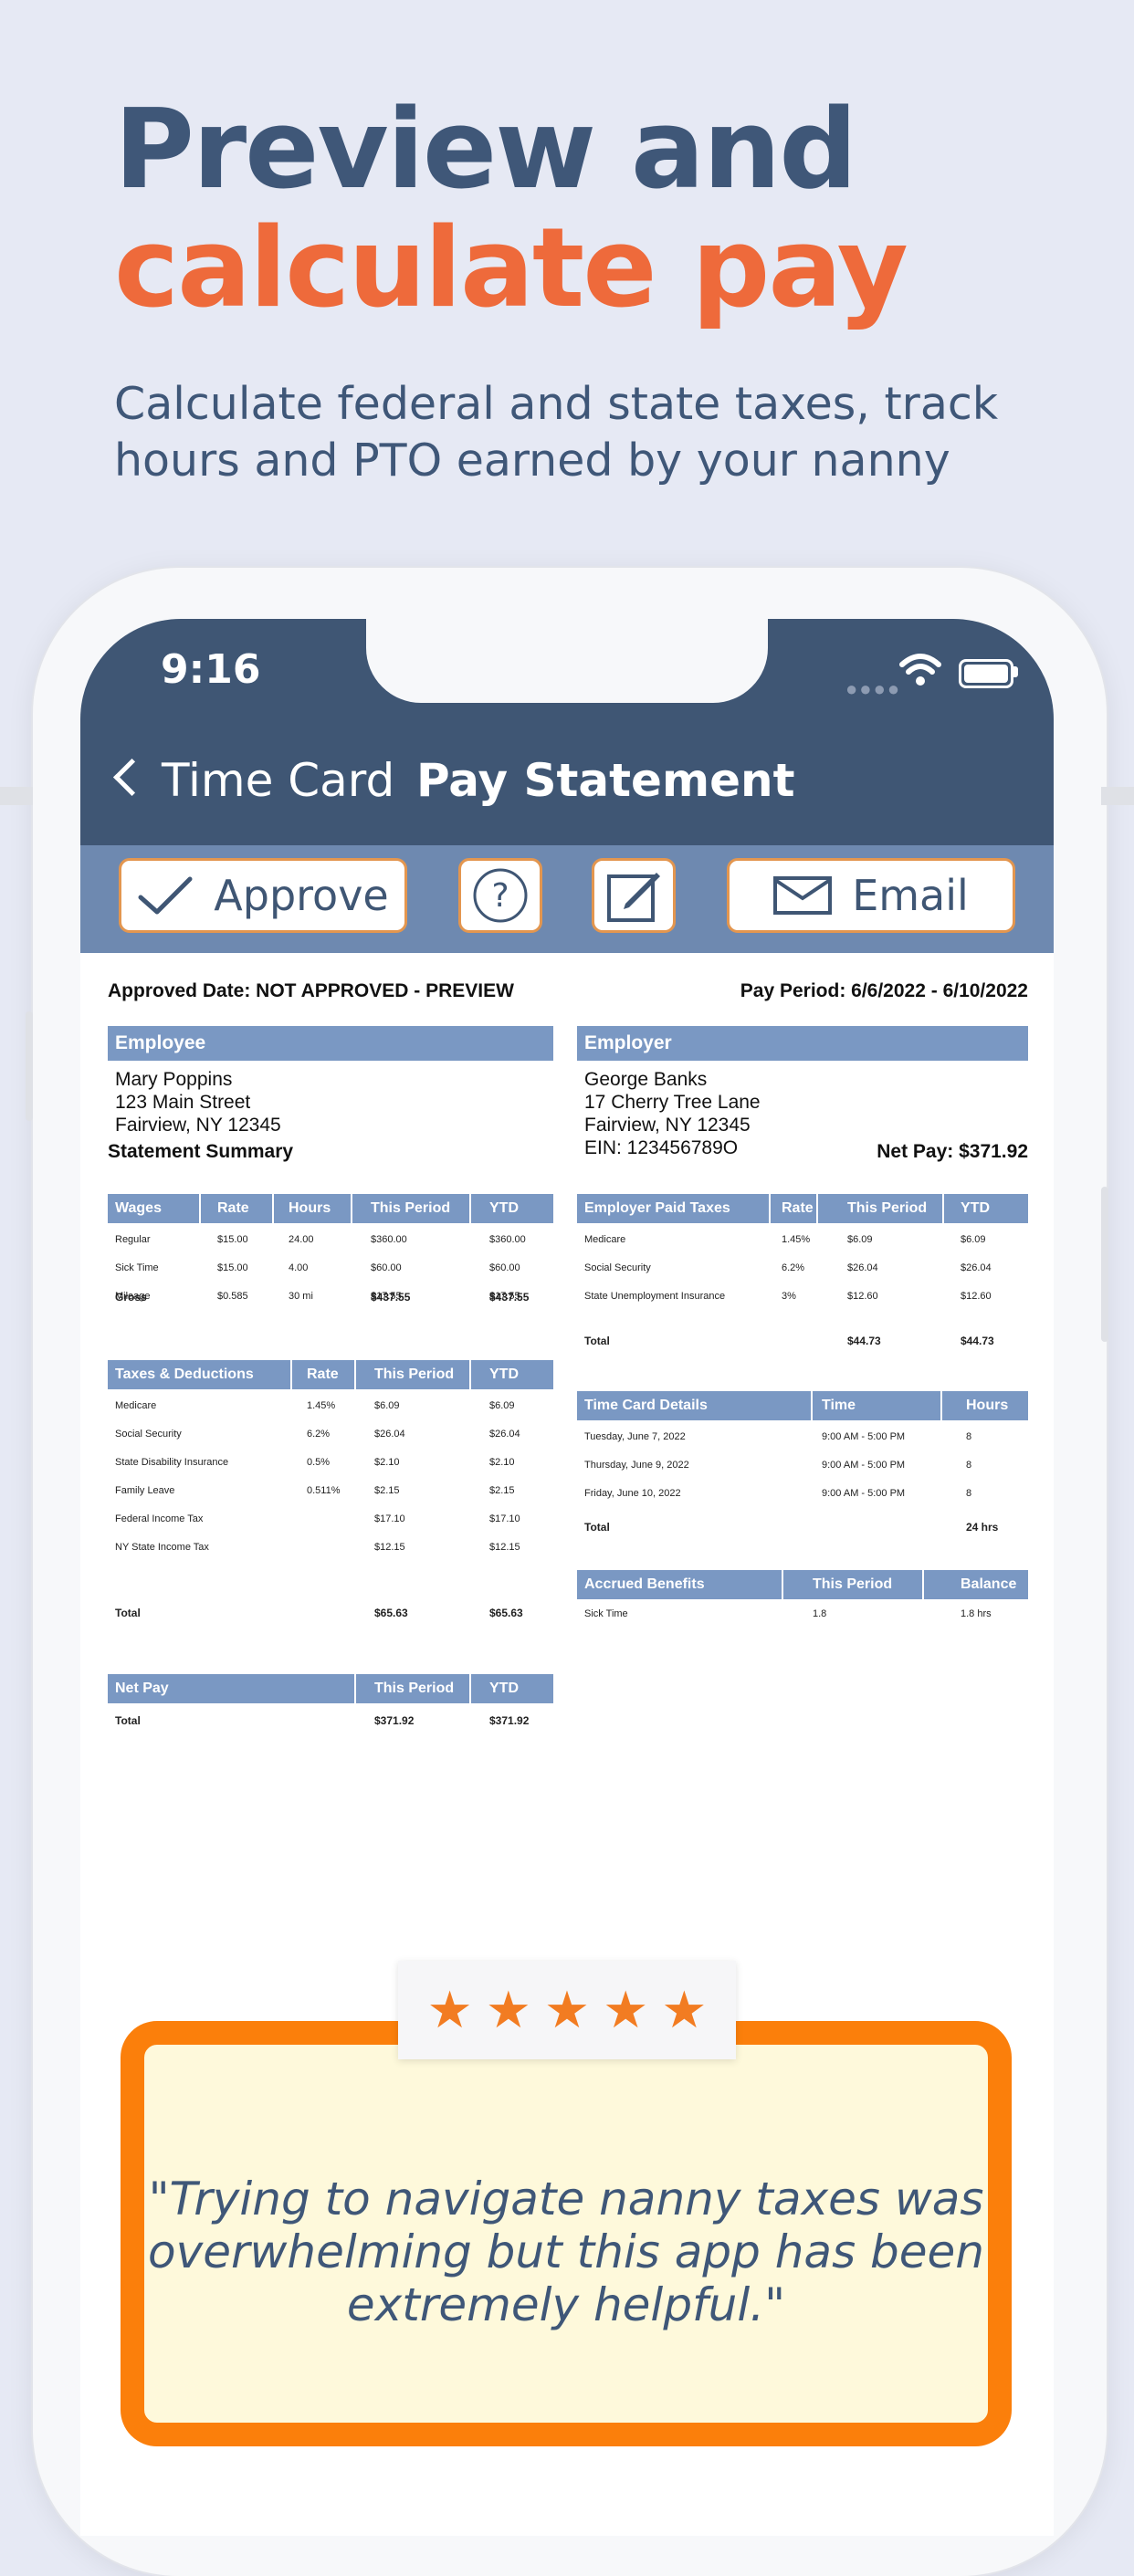 Image resolution: width=1134 pixels, height=2576 pixels. Describe the element at coordinates (319, 1462) in the screenshot. I see `table-cell: 0.5%` at that location.